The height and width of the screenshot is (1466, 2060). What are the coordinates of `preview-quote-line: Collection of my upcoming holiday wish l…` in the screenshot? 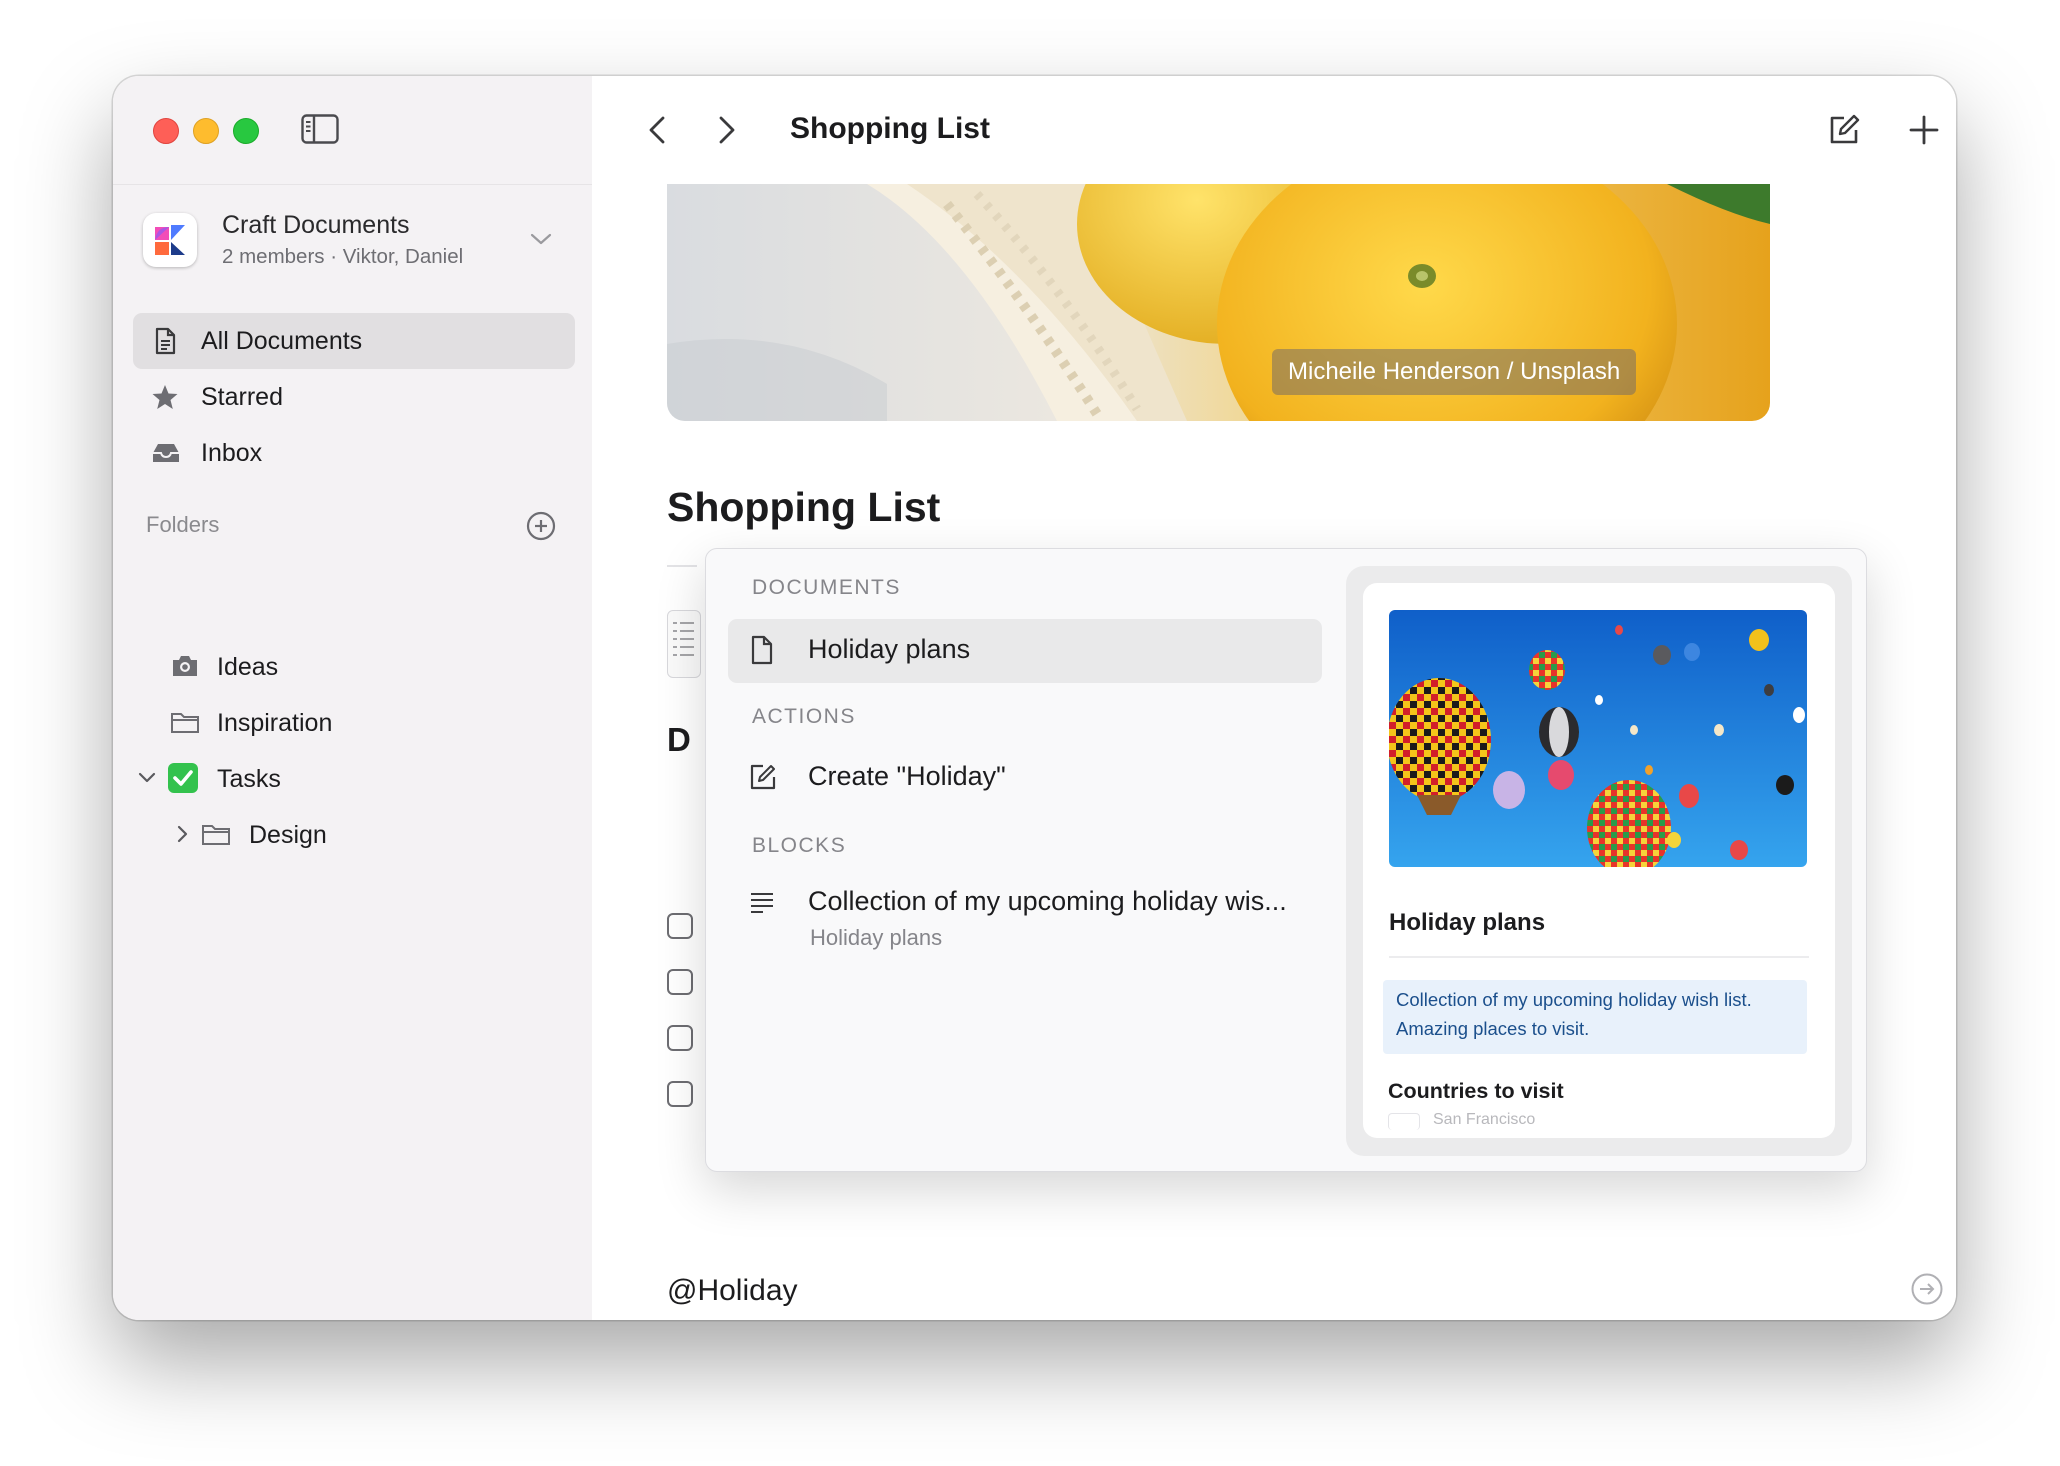 It's located at (1574, 999).